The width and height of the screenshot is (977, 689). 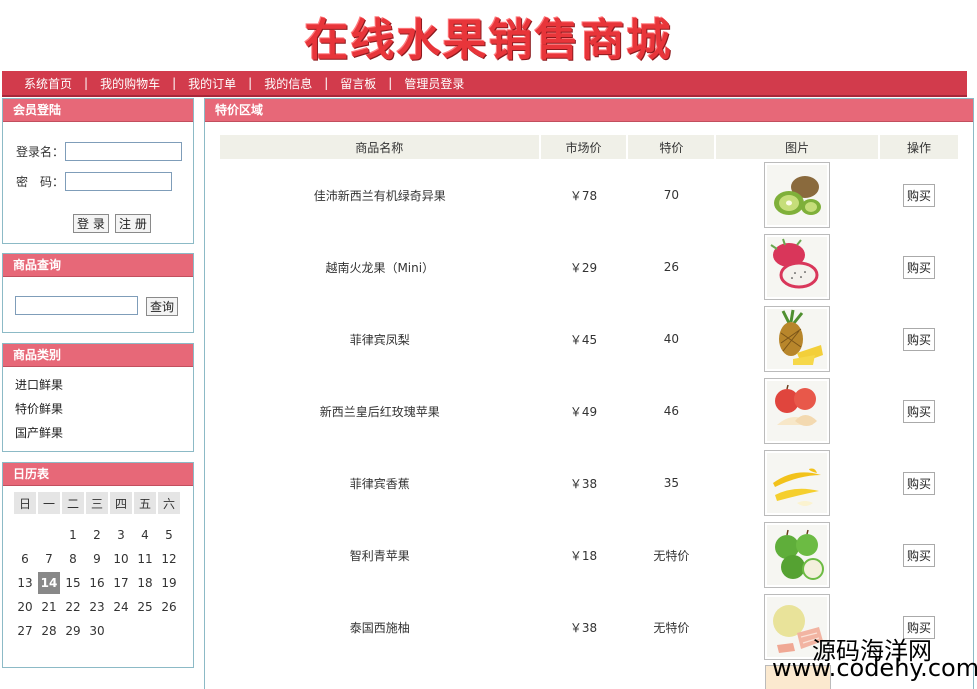 What do you see at coordinates (104, 385) in the screenshot?
I see `category-item-imported: 进口鲜果` at bounding box center [104, 385].